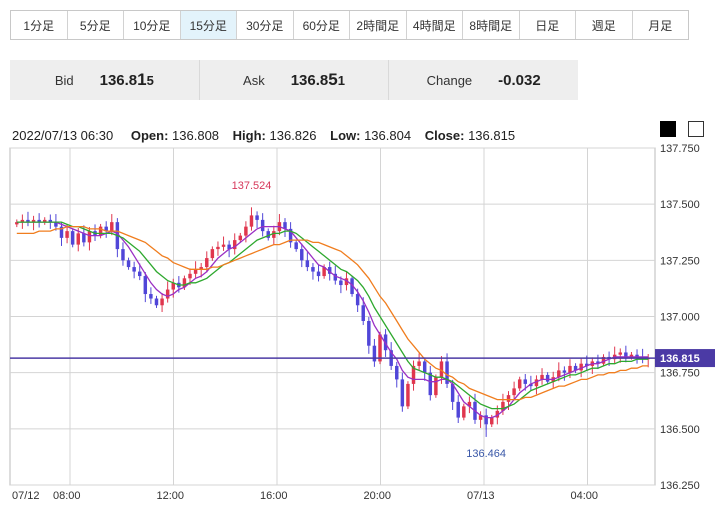 The height and width of the screenshot is (512, 720). I want to click on y-tick-label: 137.750, so click(680, 149).